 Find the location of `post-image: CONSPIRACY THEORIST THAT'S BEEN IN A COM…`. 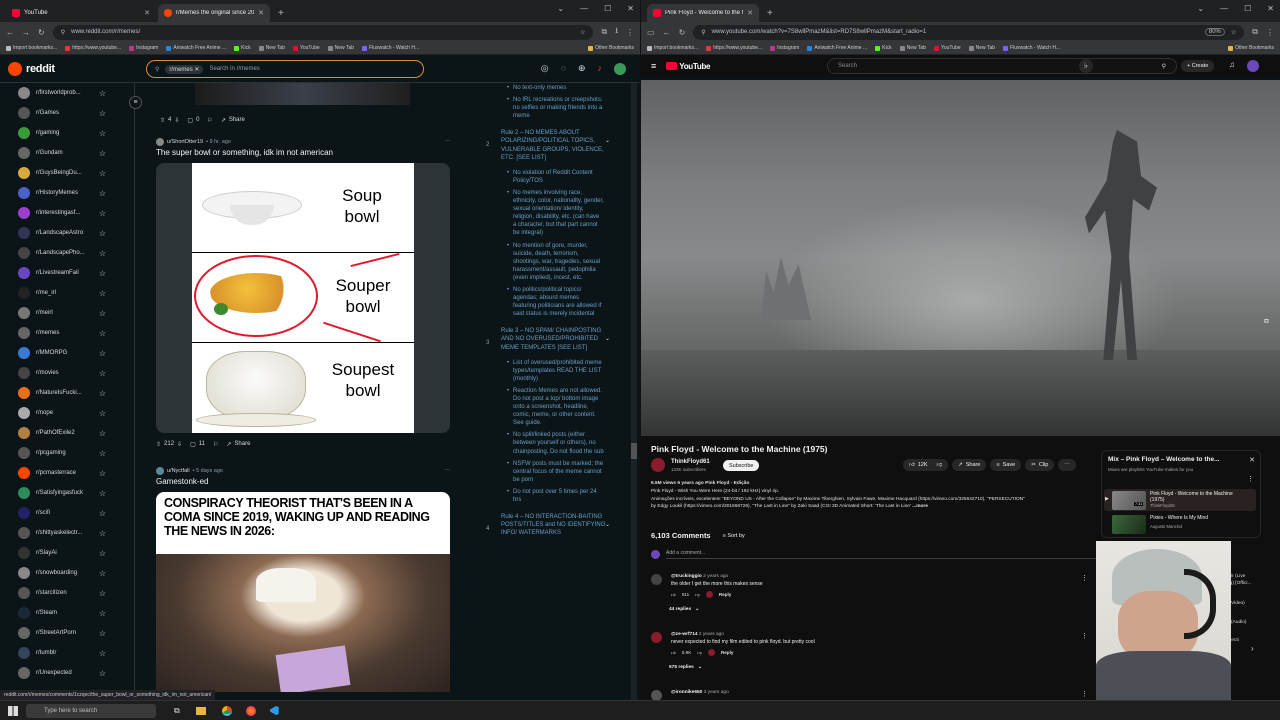

post-image: CONSPIRACY THEORIST THAT'S BEEN IN A COM… is located at coordinates (303, 592).